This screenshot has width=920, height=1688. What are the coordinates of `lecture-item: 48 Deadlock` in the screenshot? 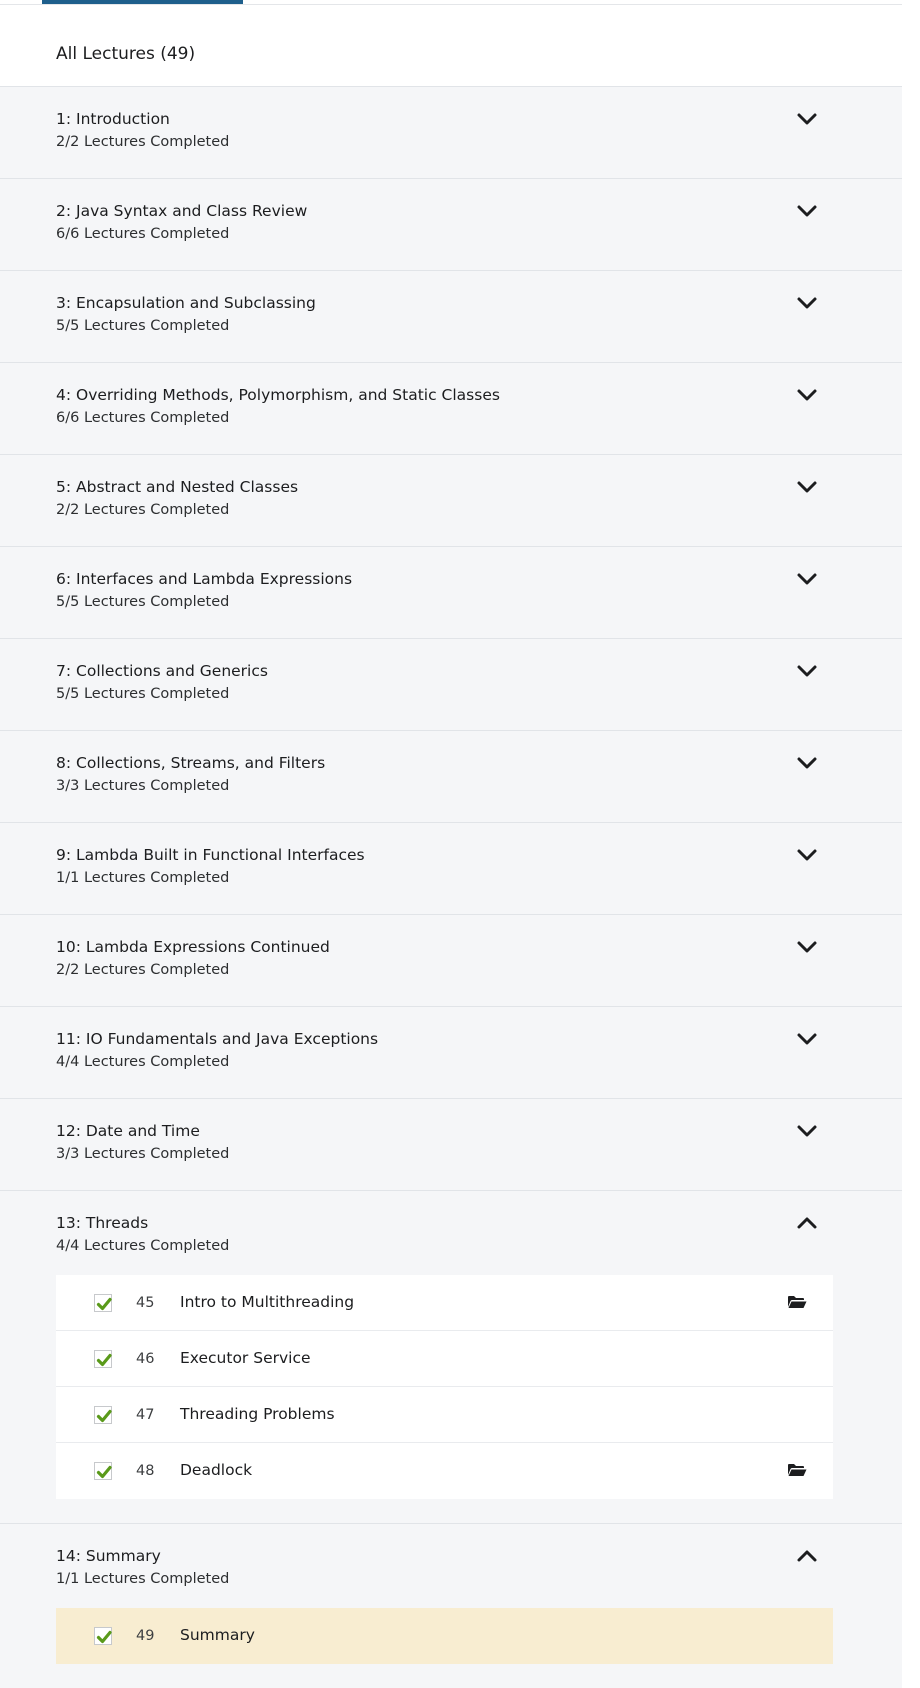 It's located at (444, 1471).